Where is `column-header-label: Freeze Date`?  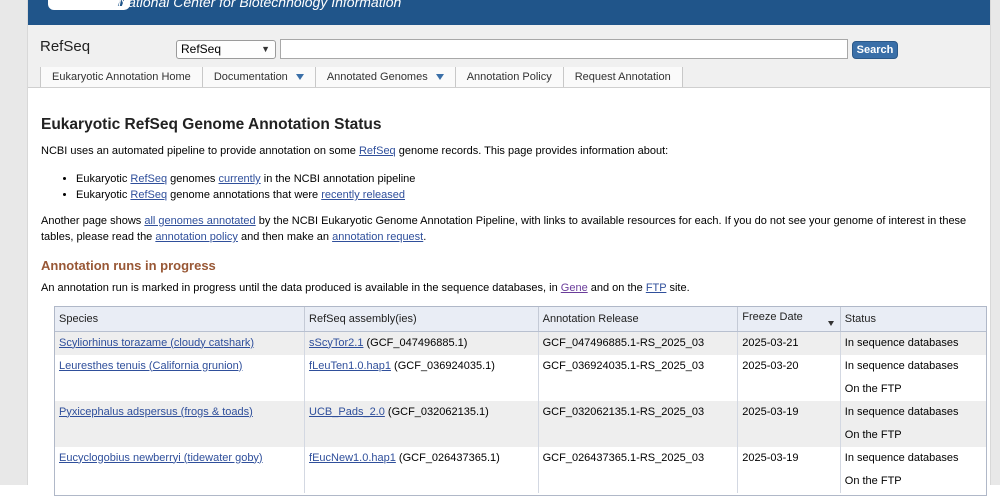 column-header-label: Freeze Date is located at coordinates (772, 317).